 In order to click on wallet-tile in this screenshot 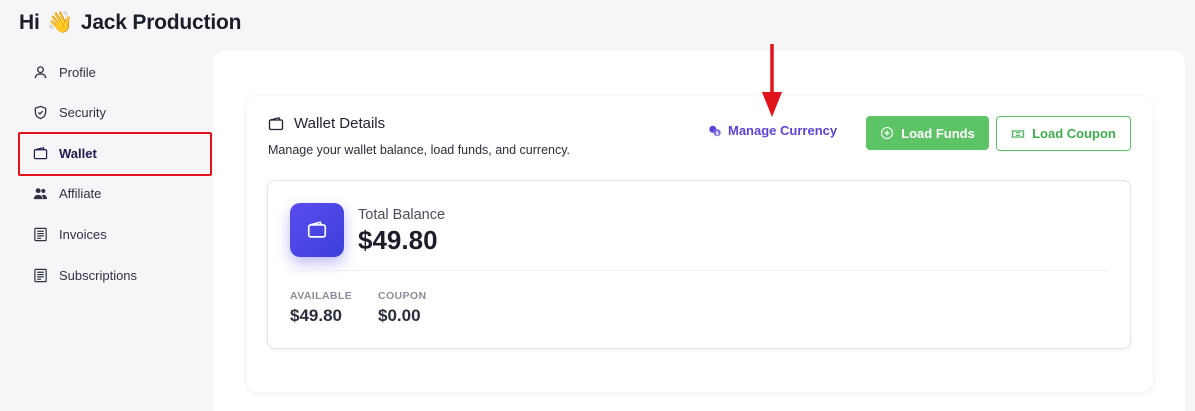, I will do `click(317, 230)`.